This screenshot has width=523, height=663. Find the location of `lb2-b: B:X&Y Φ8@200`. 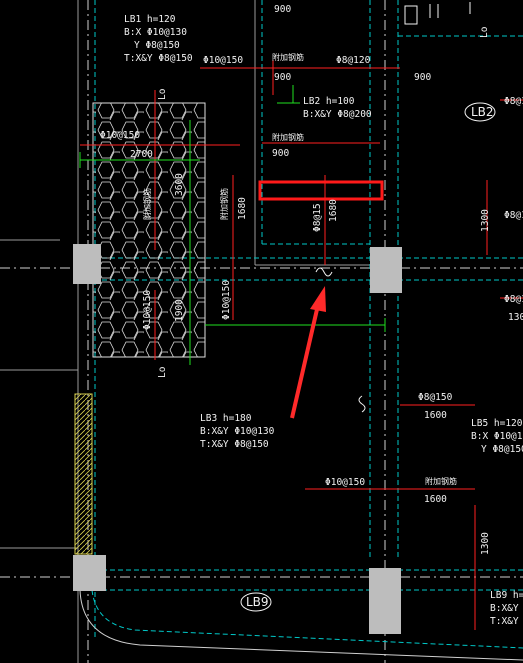

lb2-b: B:X&Y Φ8@200 is located at coordinates (337, 114).